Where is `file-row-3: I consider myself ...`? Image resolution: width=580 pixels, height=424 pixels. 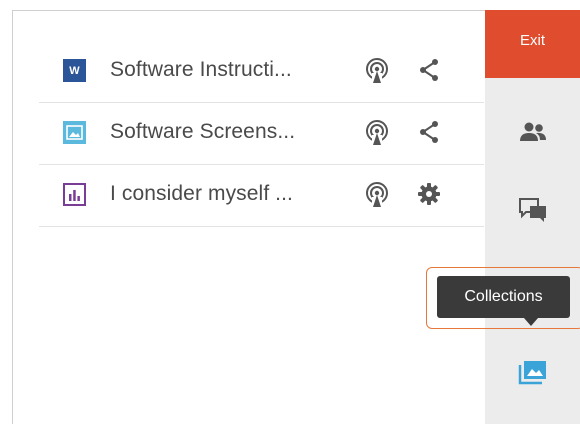 file-row-3: I consider myself ... is located at coordinates (261, 196).